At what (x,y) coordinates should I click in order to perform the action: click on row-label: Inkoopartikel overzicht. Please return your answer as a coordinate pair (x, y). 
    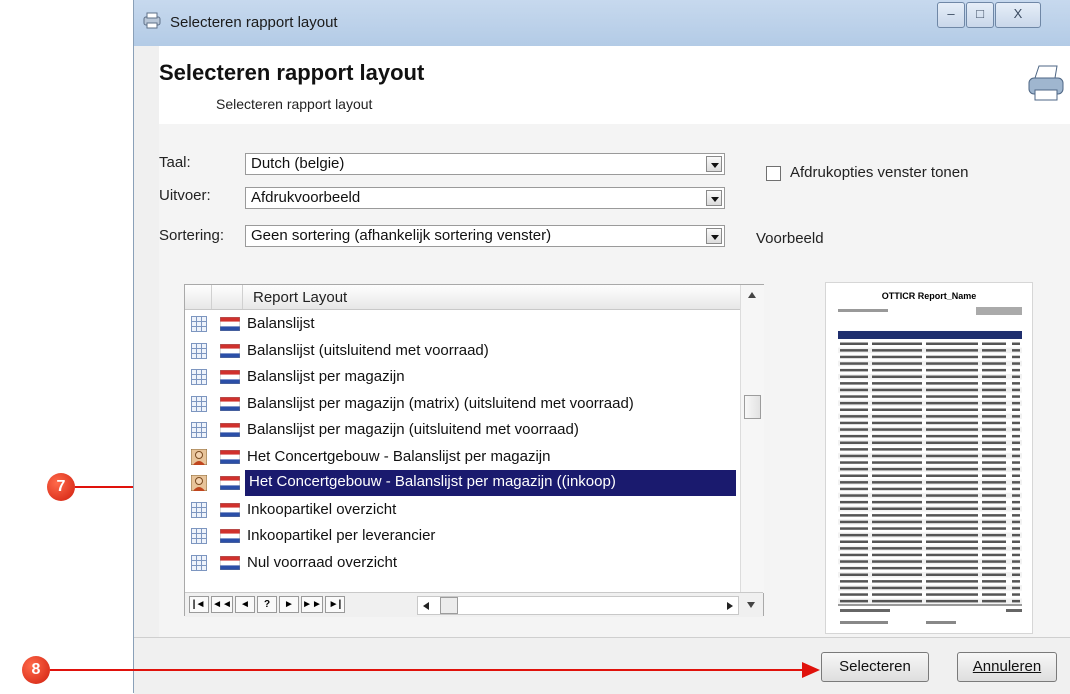
    Looking at the image, I should click on (322, 509).